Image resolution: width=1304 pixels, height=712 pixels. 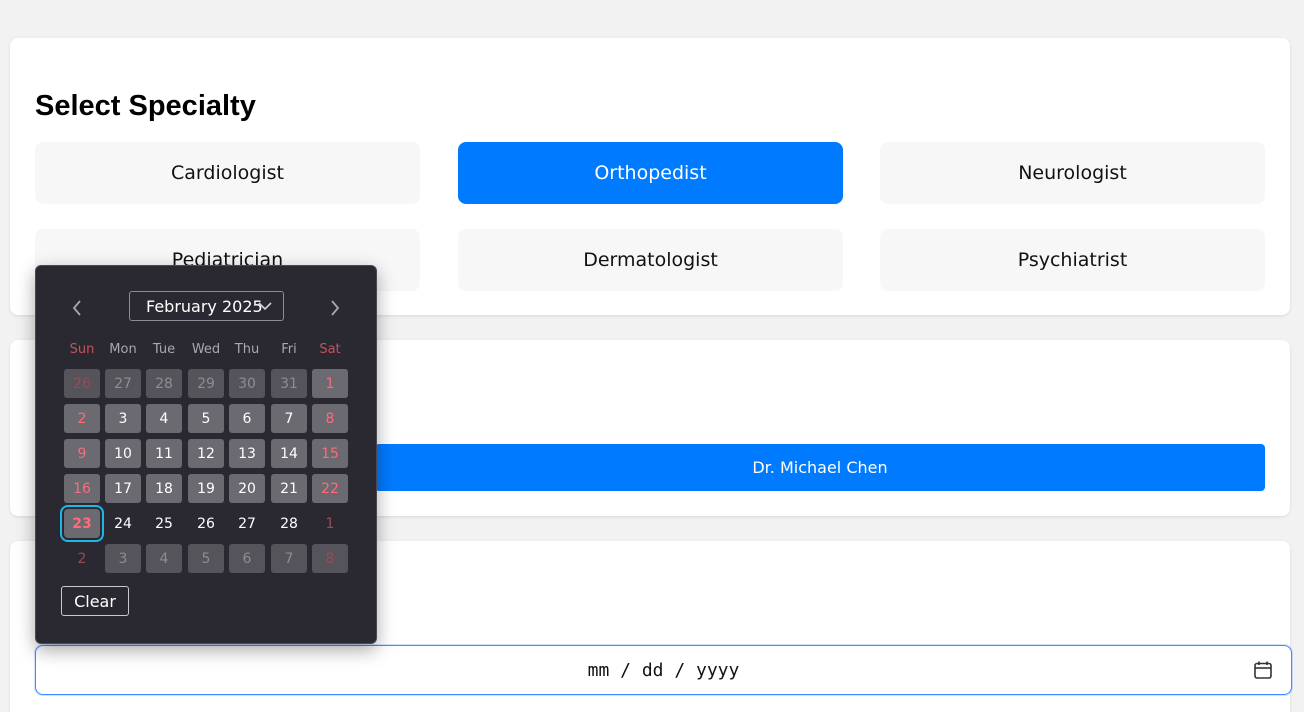 What do you see at coordinates (1263, 670) in the screenshot?
I see `calendar-icon` at bounding box center [1263, 670].